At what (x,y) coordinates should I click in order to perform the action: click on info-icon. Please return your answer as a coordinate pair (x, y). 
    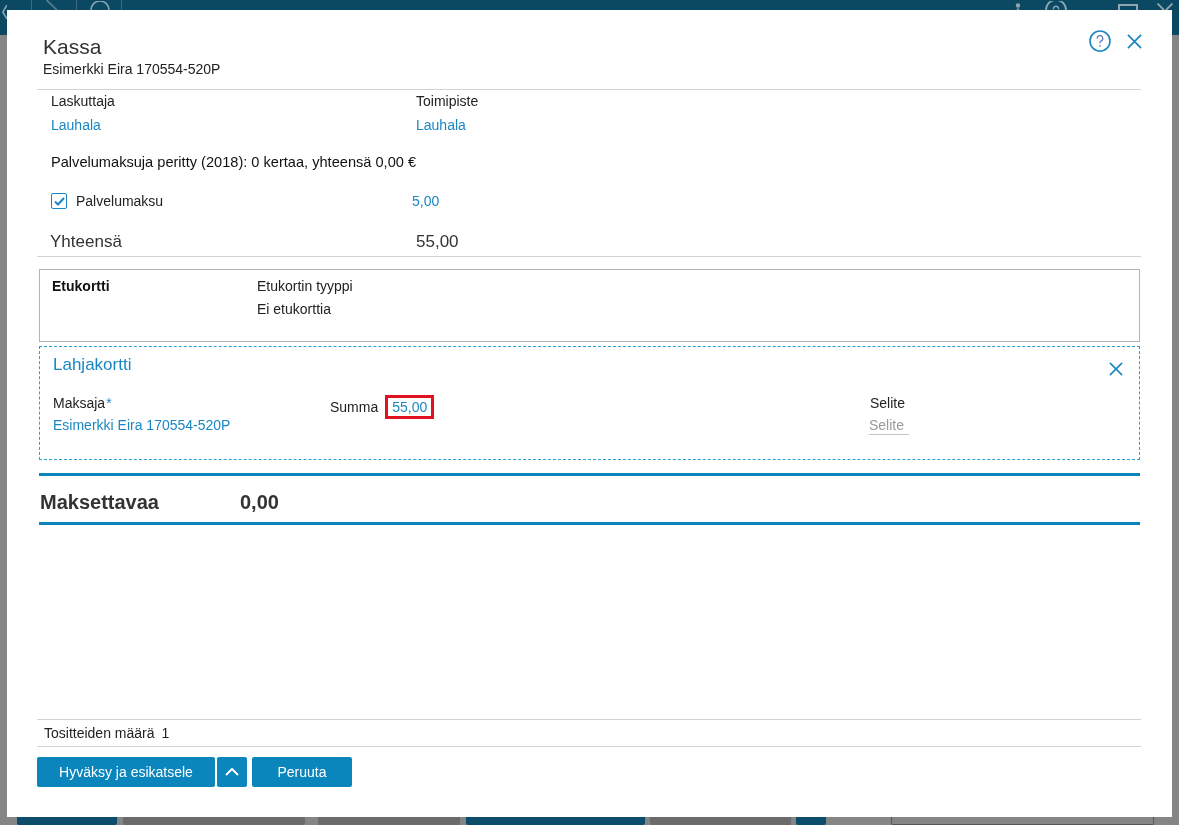
    Looking at the image, I should click on (1018, 6).